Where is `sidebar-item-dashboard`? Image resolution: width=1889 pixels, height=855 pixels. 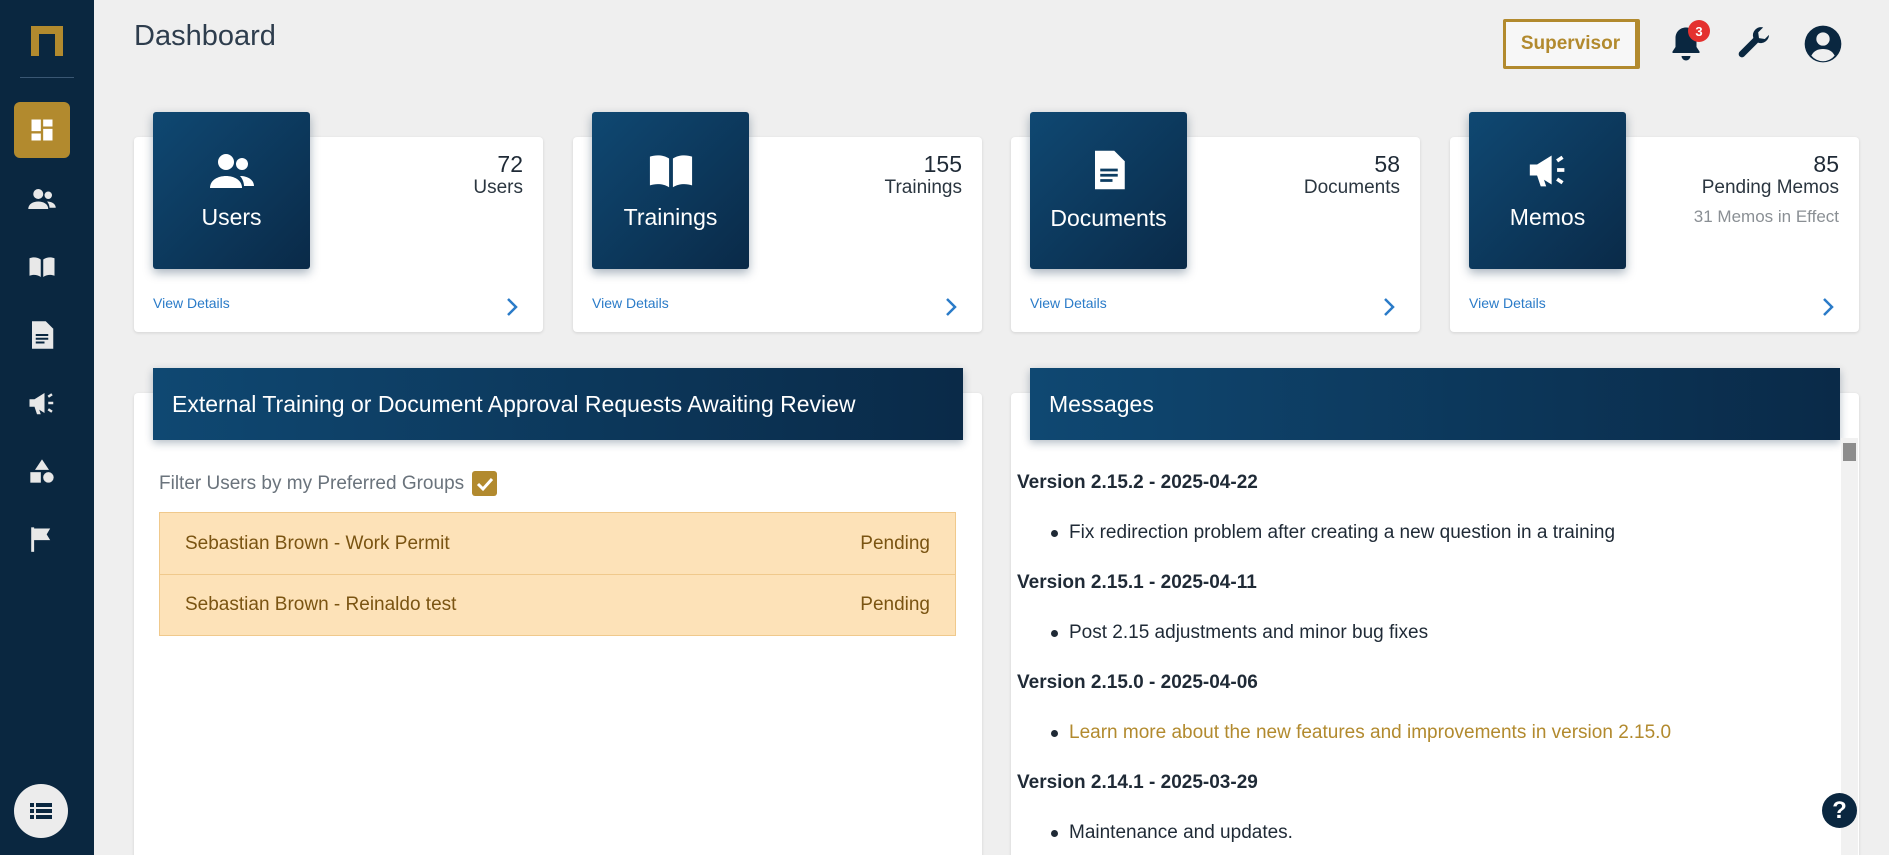
sidebar-item-dashboard is located at coordinates (42, 130).